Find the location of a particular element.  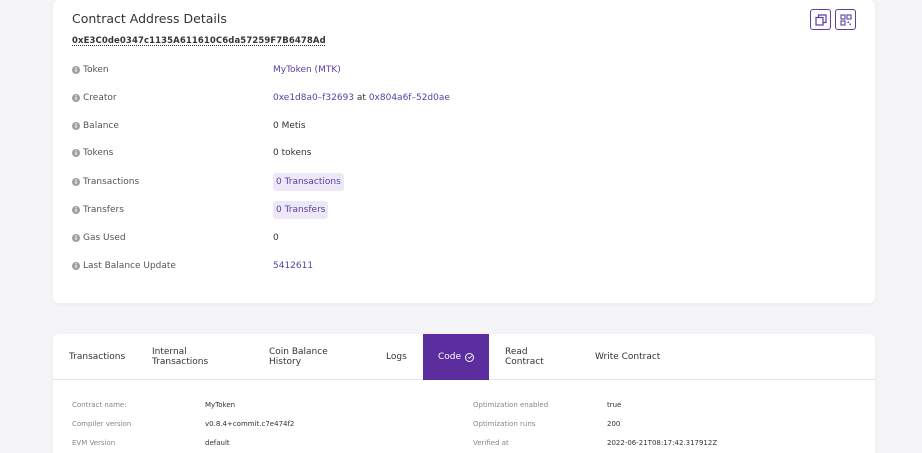

detail-row-token: i Token MyToken (MTK) is located at coordinates (462, 70).